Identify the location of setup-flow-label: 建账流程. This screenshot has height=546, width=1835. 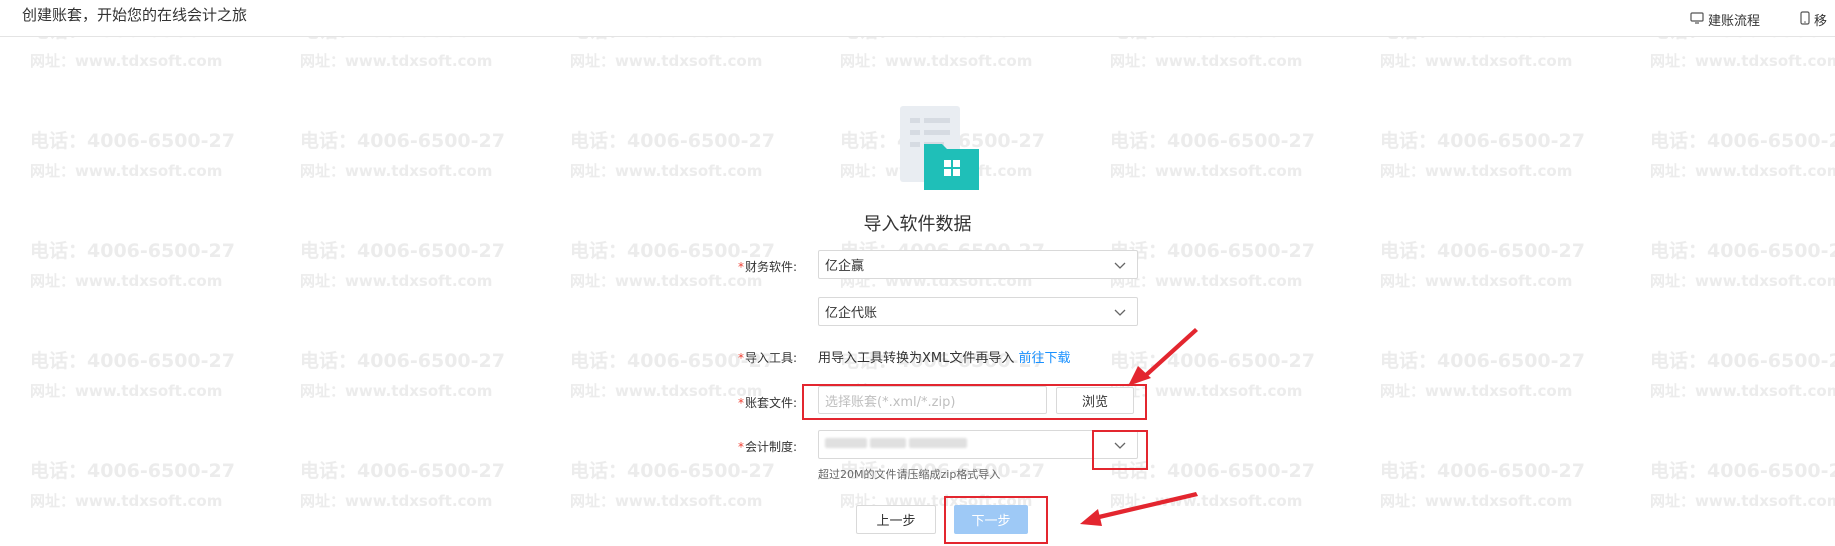
(1734, 21).